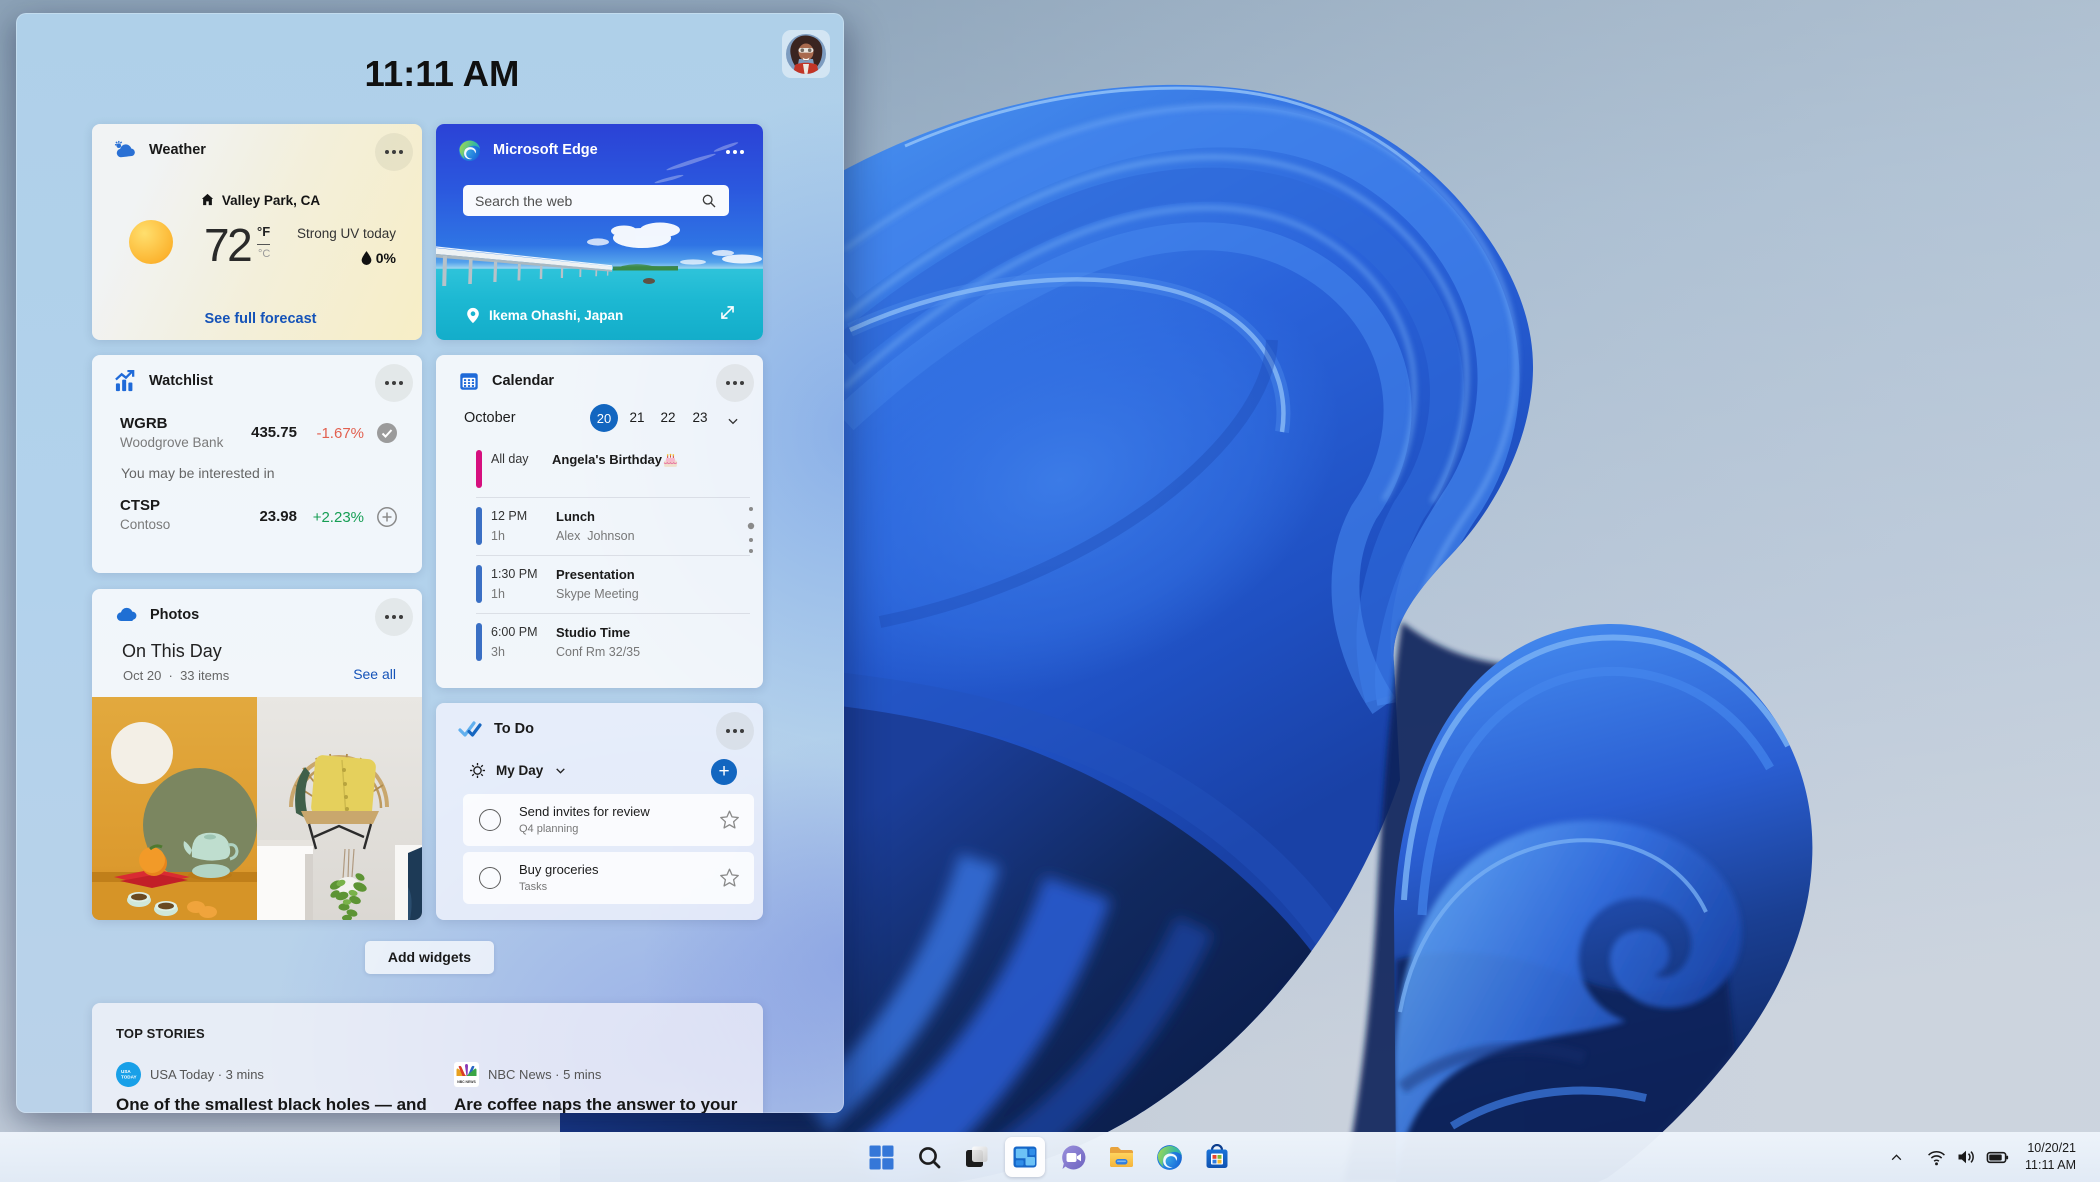  I want to click on svg-text: NBC NEWS, so click(466, 1082).